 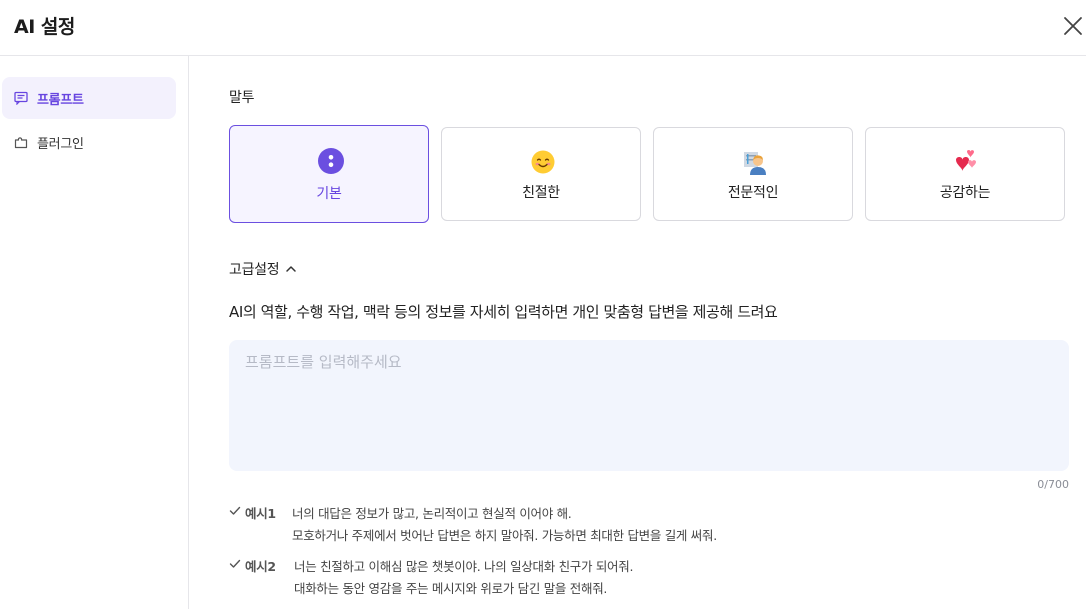 I want to click on sidebar-item-label: 플러그인, so click(x=60, y=144).